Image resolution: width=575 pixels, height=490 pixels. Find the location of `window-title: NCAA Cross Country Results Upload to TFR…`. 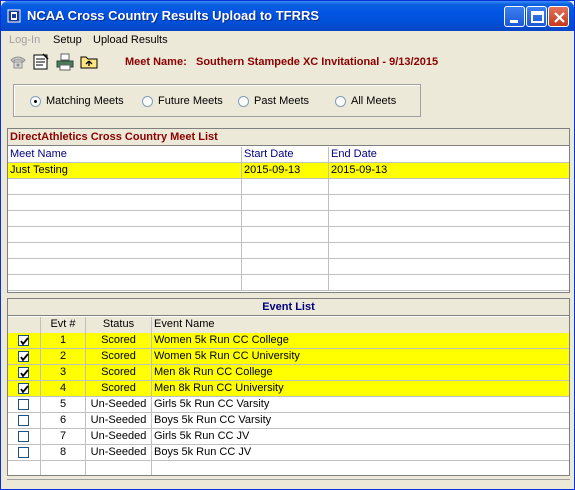

window-title: NCAA Cross Country Results Upload to TFR… is located at coordinates (173, 15).